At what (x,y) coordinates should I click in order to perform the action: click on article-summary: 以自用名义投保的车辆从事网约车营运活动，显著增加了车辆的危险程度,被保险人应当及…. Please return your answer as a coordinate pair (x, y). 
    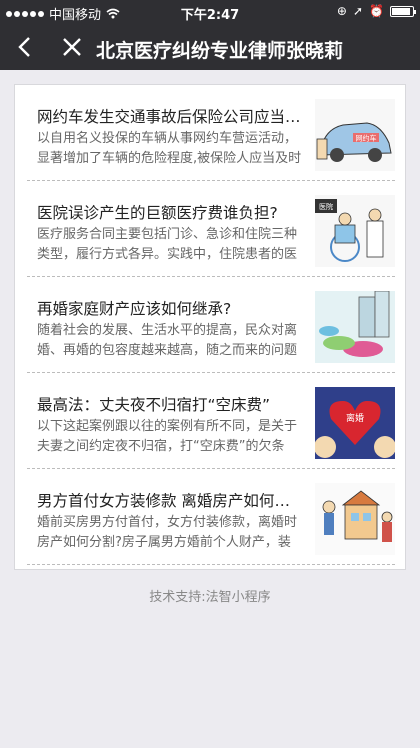
    Looking at the image, I should click on (169, 148).